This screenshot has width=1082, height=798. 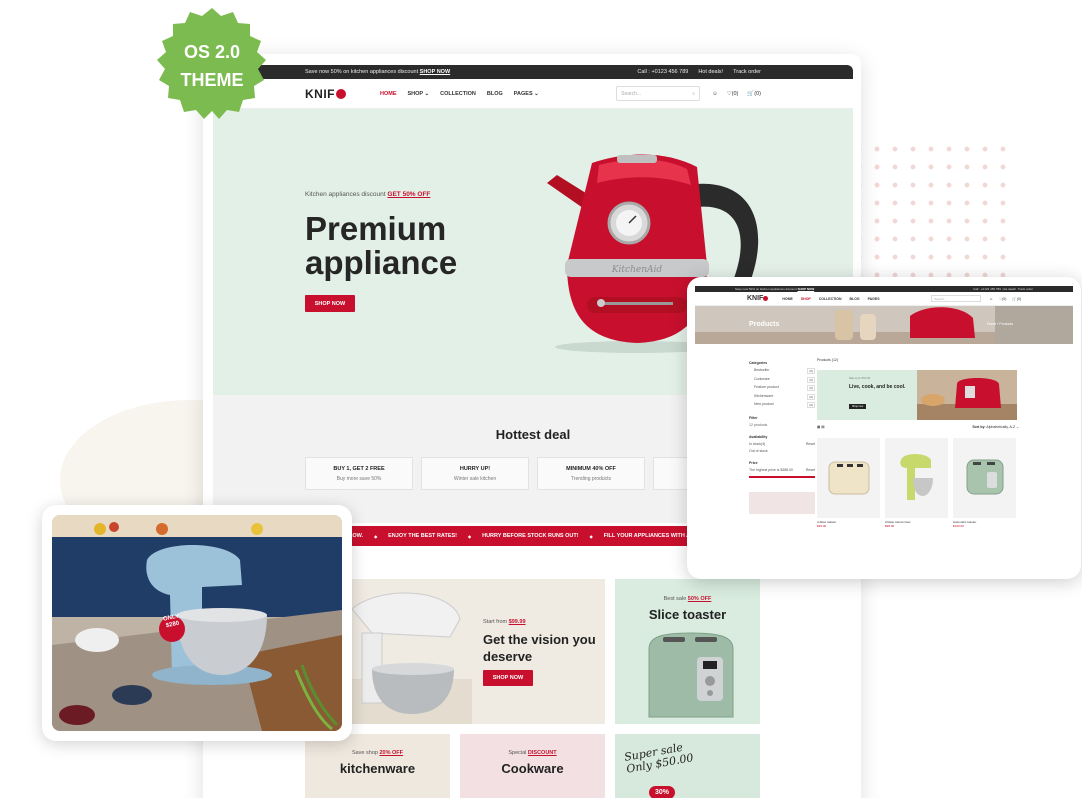 What do you see at coordinates (747, 72) in the screenshot?
I see `track-order-link: Track order` at bounding box center [747, 72].